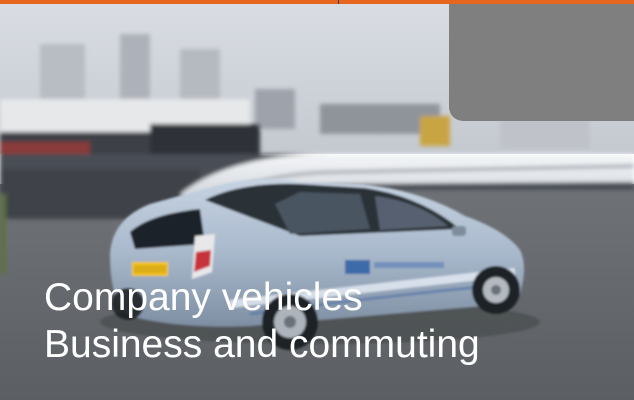 This screenshot has width=634, height=400. I want to click on caption-line-1: Company vehicles, so click(203, 297).